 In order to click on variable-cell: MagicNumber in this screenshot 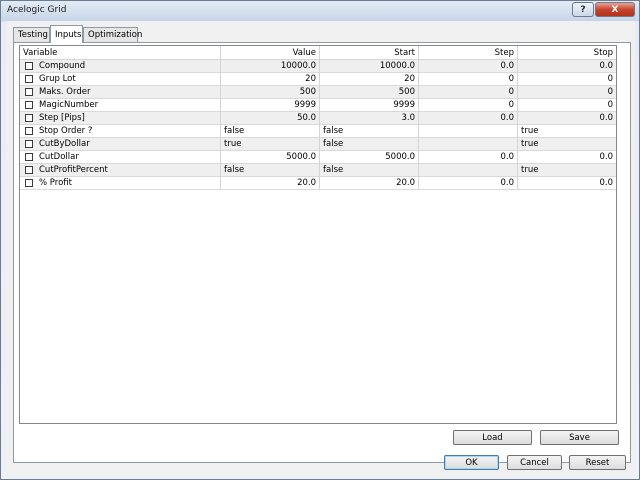, I will do `click(120, 105)`.